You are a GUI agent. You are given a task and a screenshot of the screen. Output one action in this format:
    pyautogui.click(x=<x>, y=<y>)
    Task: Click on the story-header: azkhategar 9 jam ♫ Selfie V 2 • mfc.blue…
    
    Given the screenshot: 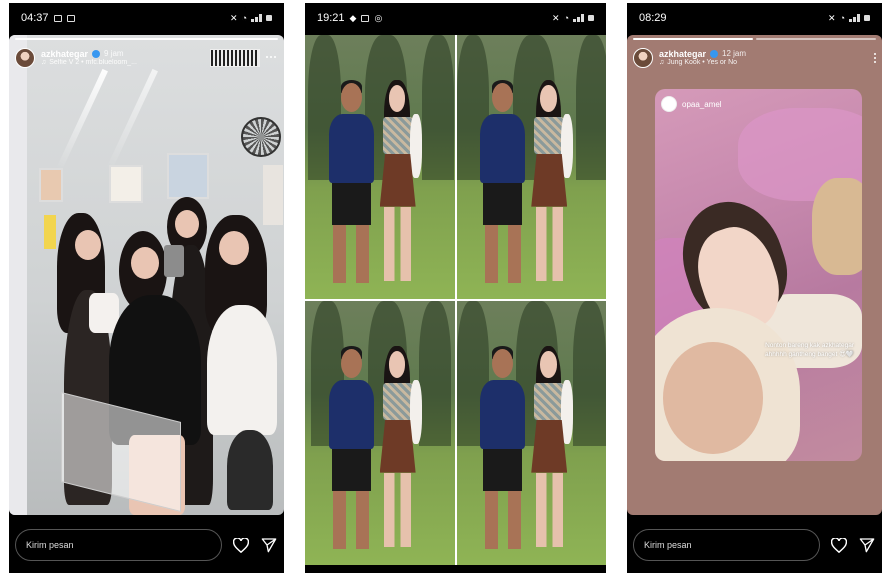 What is the action you would take?
    pyautogui.click(x=146, y=58)
    